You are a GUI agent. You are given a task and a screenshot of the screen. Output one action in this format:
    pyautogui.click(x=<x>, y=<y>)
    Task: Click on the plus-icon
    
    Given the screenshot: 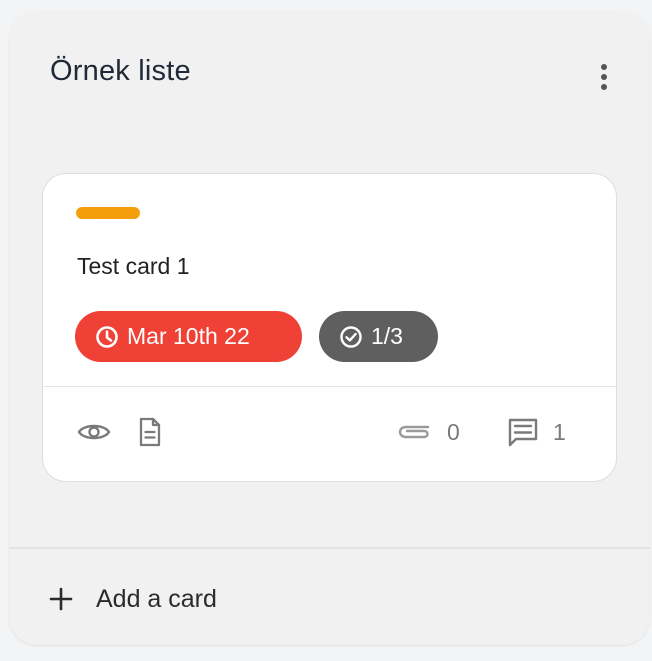 What is the action you would take?
    pyautogui.click(x=61, y=599)
    